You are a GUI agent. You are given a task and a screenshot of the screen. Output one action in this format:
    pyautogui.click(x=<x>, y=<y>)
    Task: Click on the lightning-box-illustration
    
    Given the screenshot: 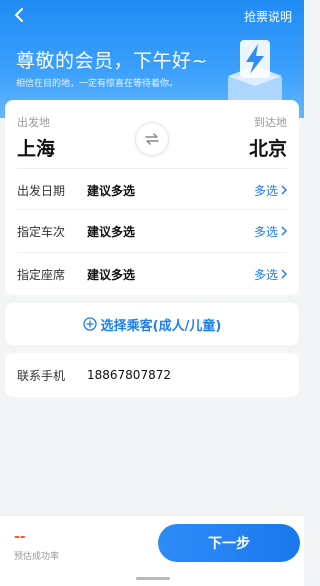 What is the action you would take?
    pyautogui.click(x=255, y=71)
    